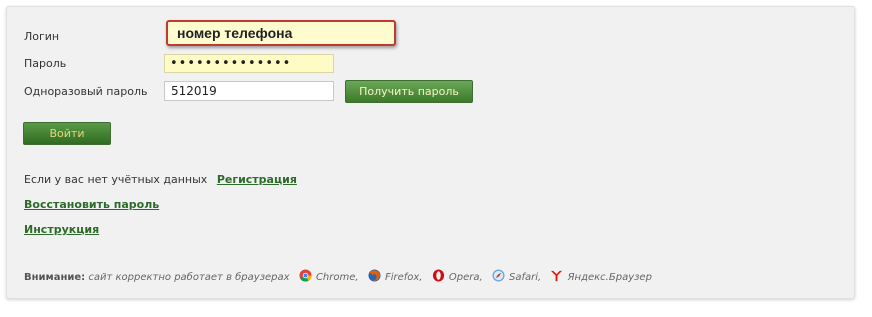 This screenshot has width=872, height=317. I want to click on browser-safari: Safari,, so click(525, 277).